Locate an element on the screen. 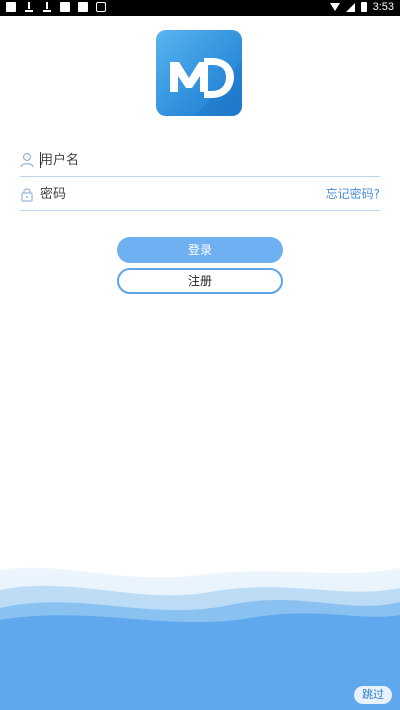  status-bar: 3:53 is located at coordinates (200, 8).